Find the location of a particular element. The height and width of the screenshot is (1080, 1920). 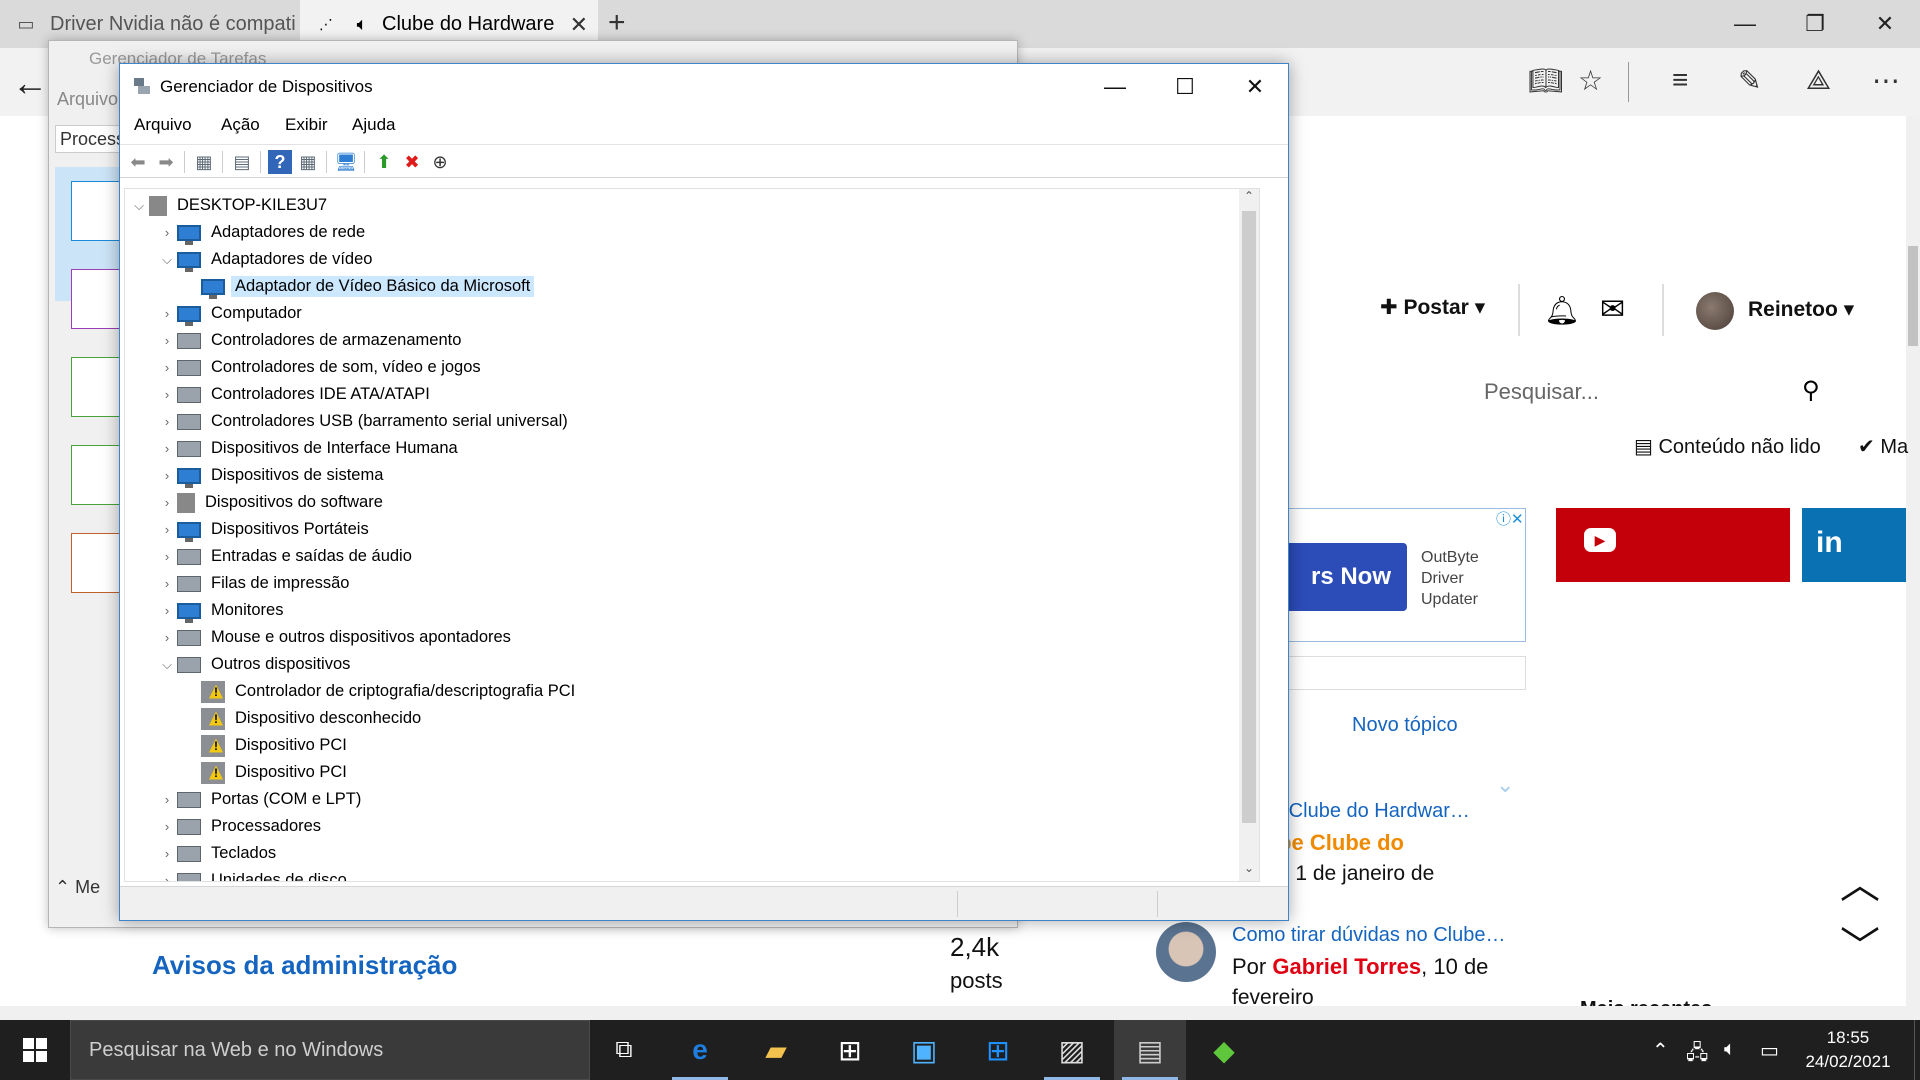

favorite-star-icon: ☆ is located at coordinates (1590, 80).